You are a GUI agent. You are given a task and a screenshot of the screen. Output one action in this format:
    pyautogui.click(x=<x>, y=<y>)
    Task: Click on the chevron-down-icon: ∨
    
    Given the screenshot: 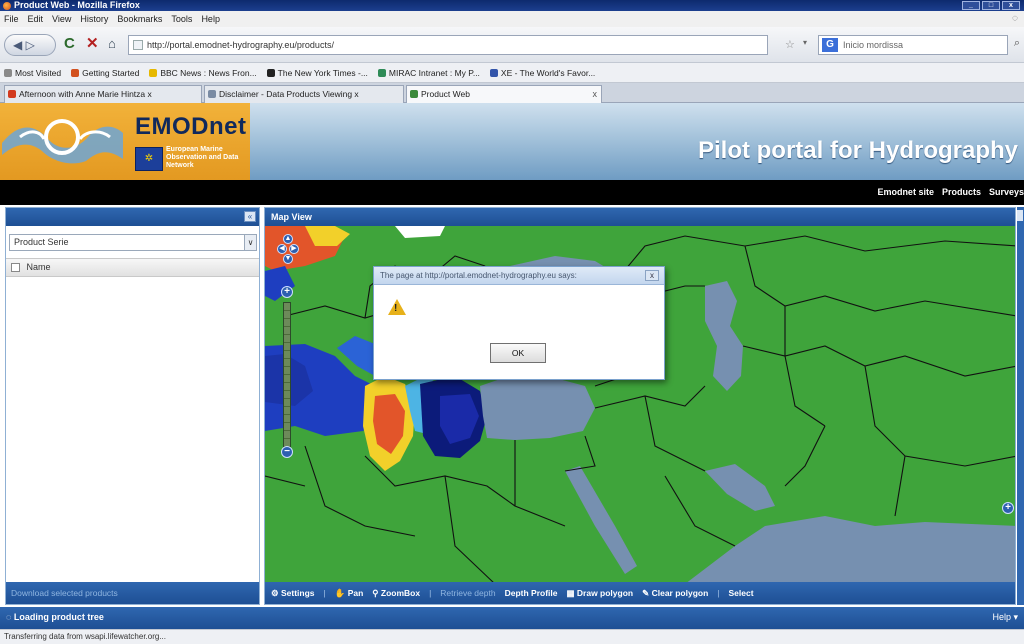 What is the action you would take?
    pyautogui.click(x=250, y=242)
    